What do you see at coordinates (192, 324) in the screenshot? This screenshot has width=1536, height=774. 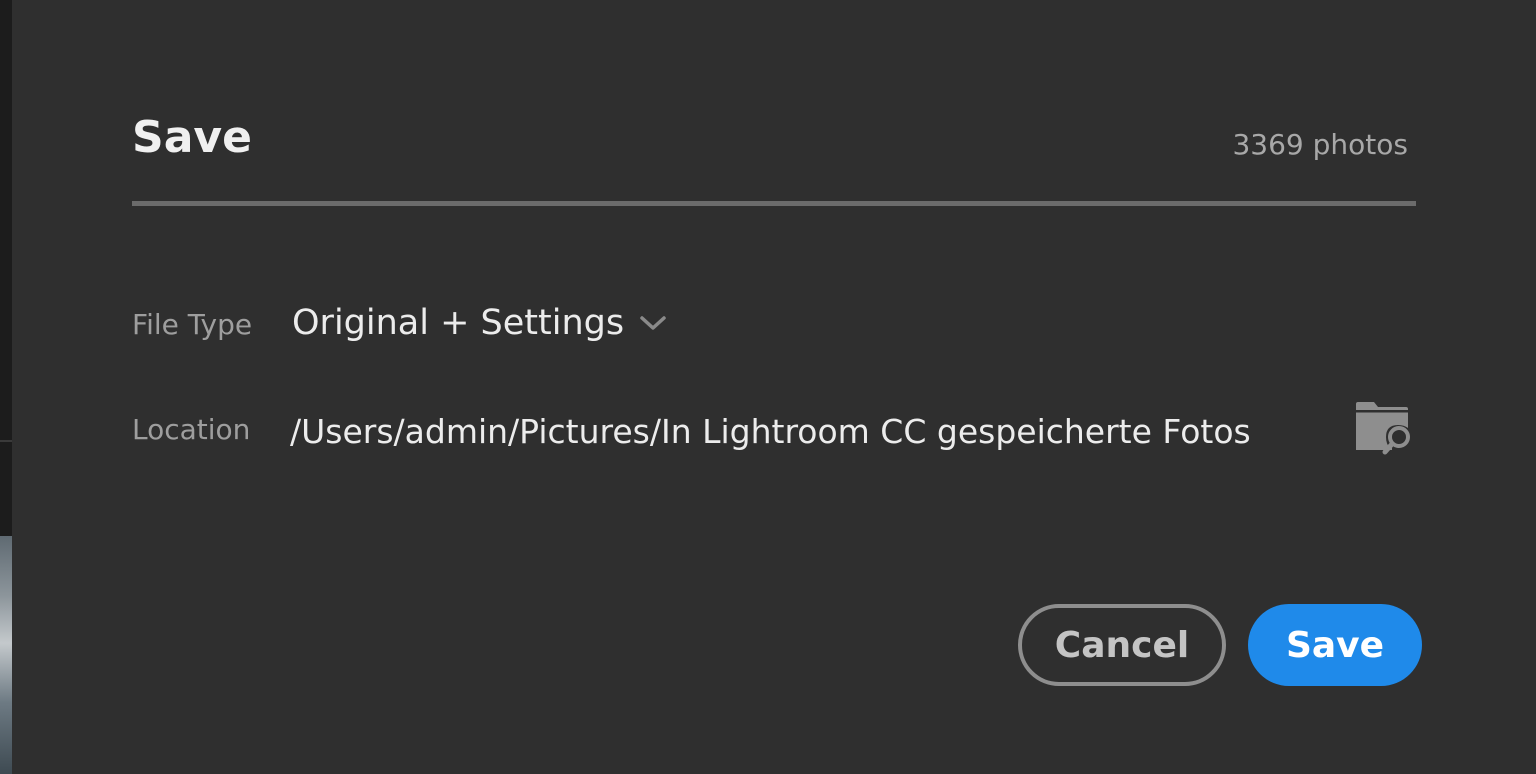 I see `file-type-label: File Type` at bounding box center [192, 324].